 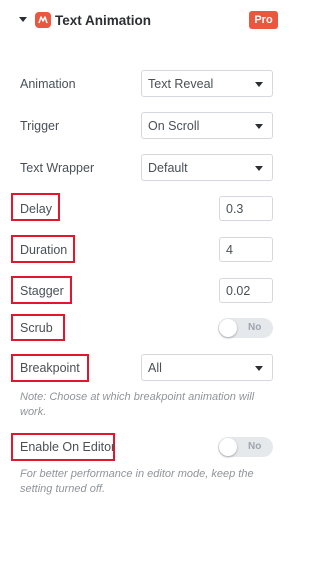 I want to click on breakpoint-select: All, so click(x=207, y=367).